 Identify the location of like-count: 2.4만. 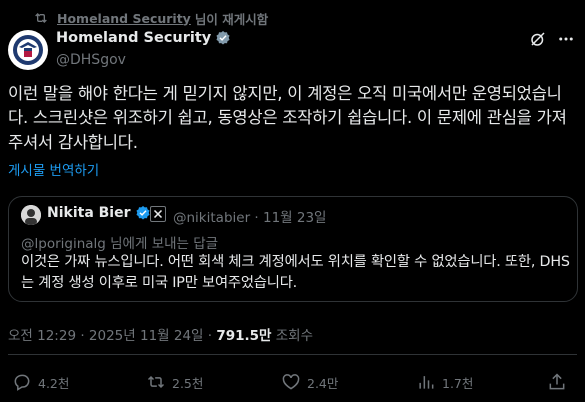
(323, 383).